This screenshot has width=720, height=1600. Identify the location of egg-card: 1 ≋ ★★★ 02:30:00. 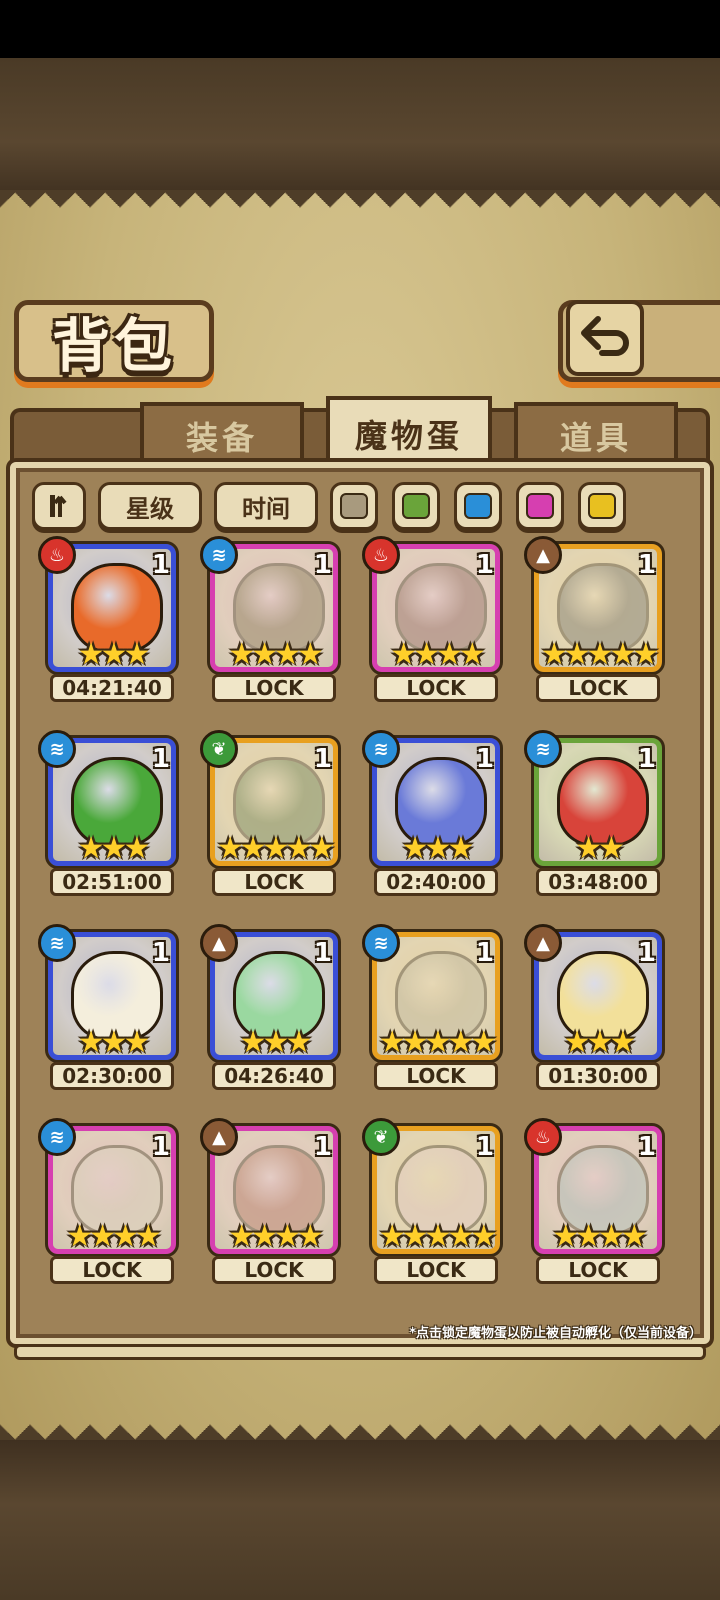
(109, 1008).